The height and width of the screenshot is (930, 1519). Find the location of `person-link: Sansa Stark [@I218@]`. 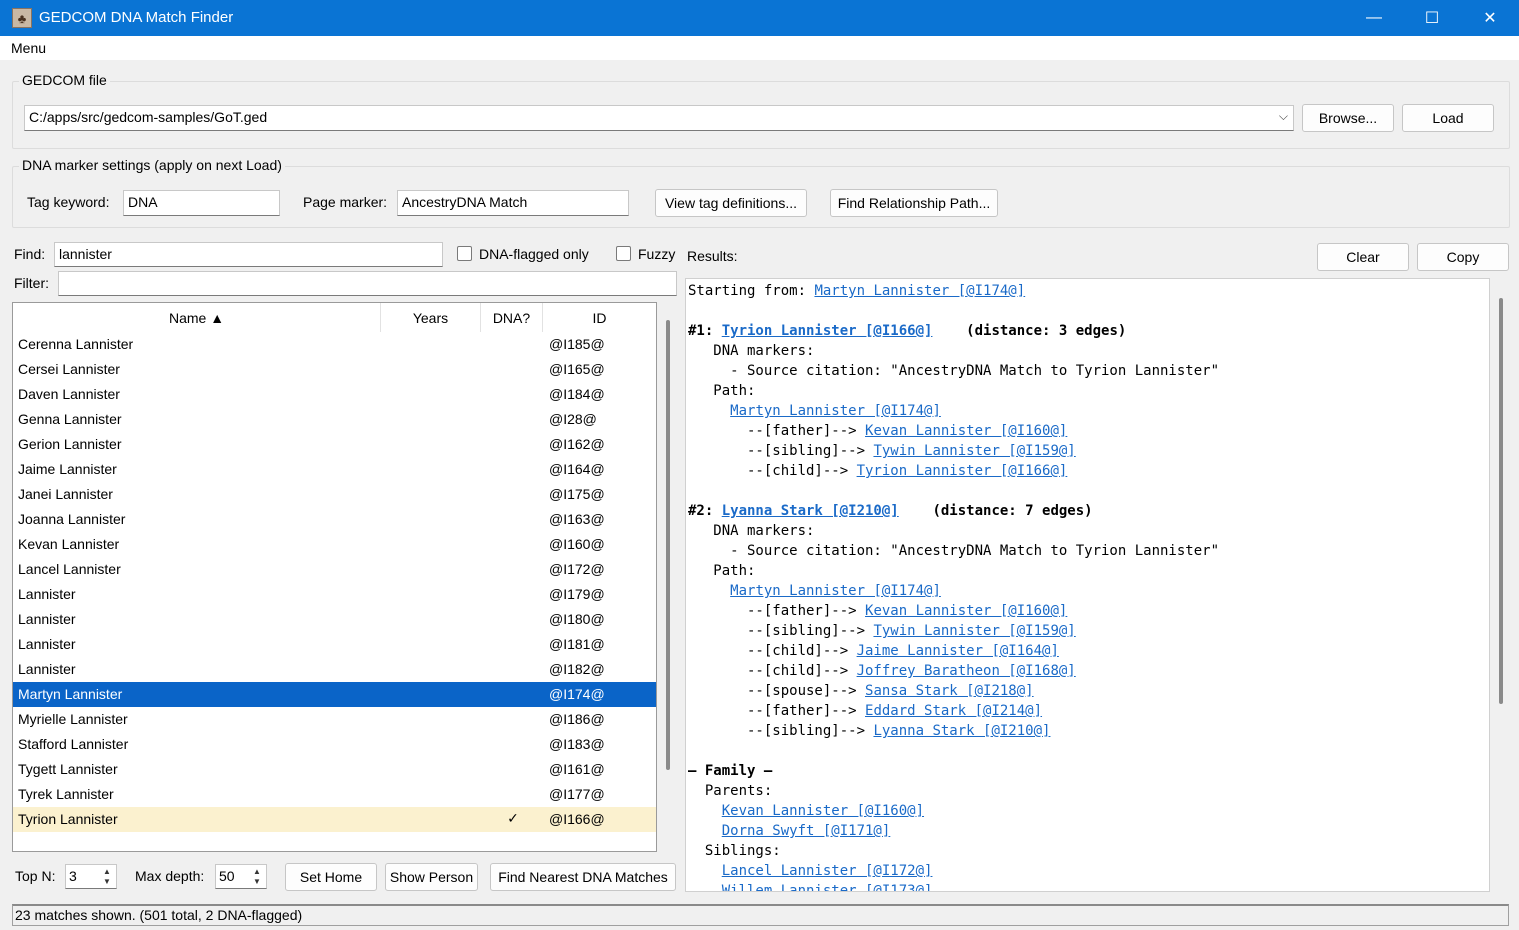

person-link: Sansa Stark [@I218@] is located at coordinates (949, 691).